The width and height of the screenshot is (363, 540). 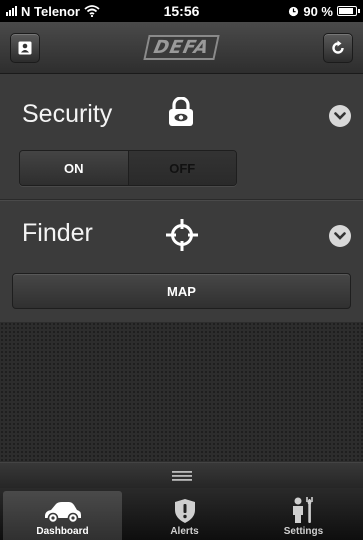 I want to click on finder-title: Finder, so click(x=57, y=233).